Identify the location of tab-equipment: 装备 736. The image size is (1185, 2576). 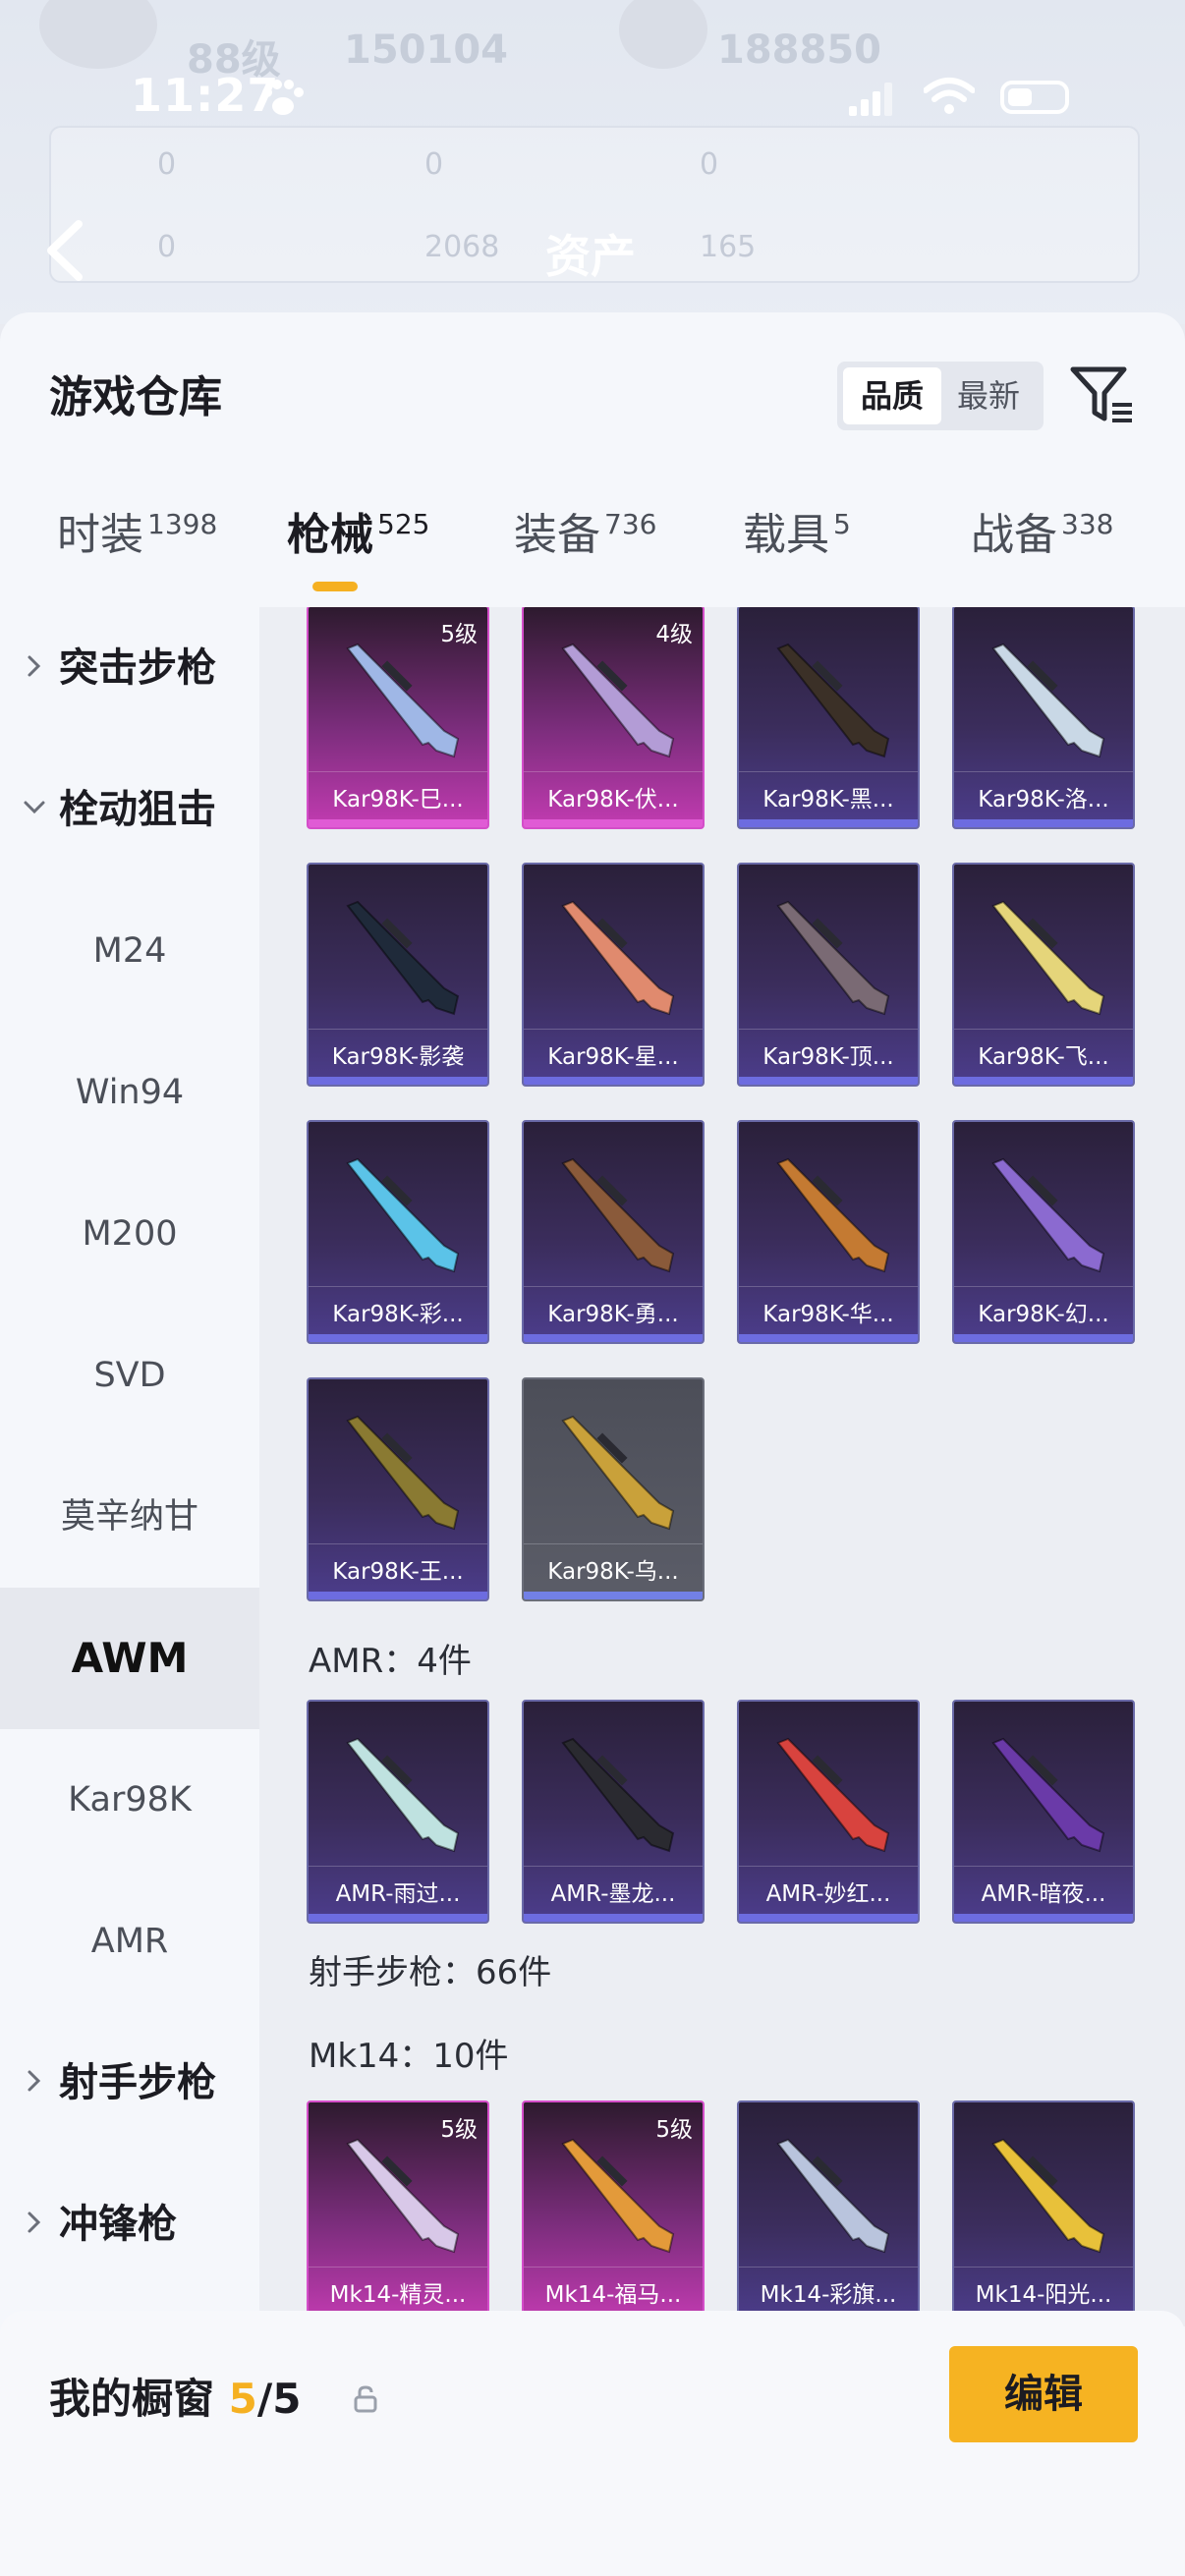
(585, 553).